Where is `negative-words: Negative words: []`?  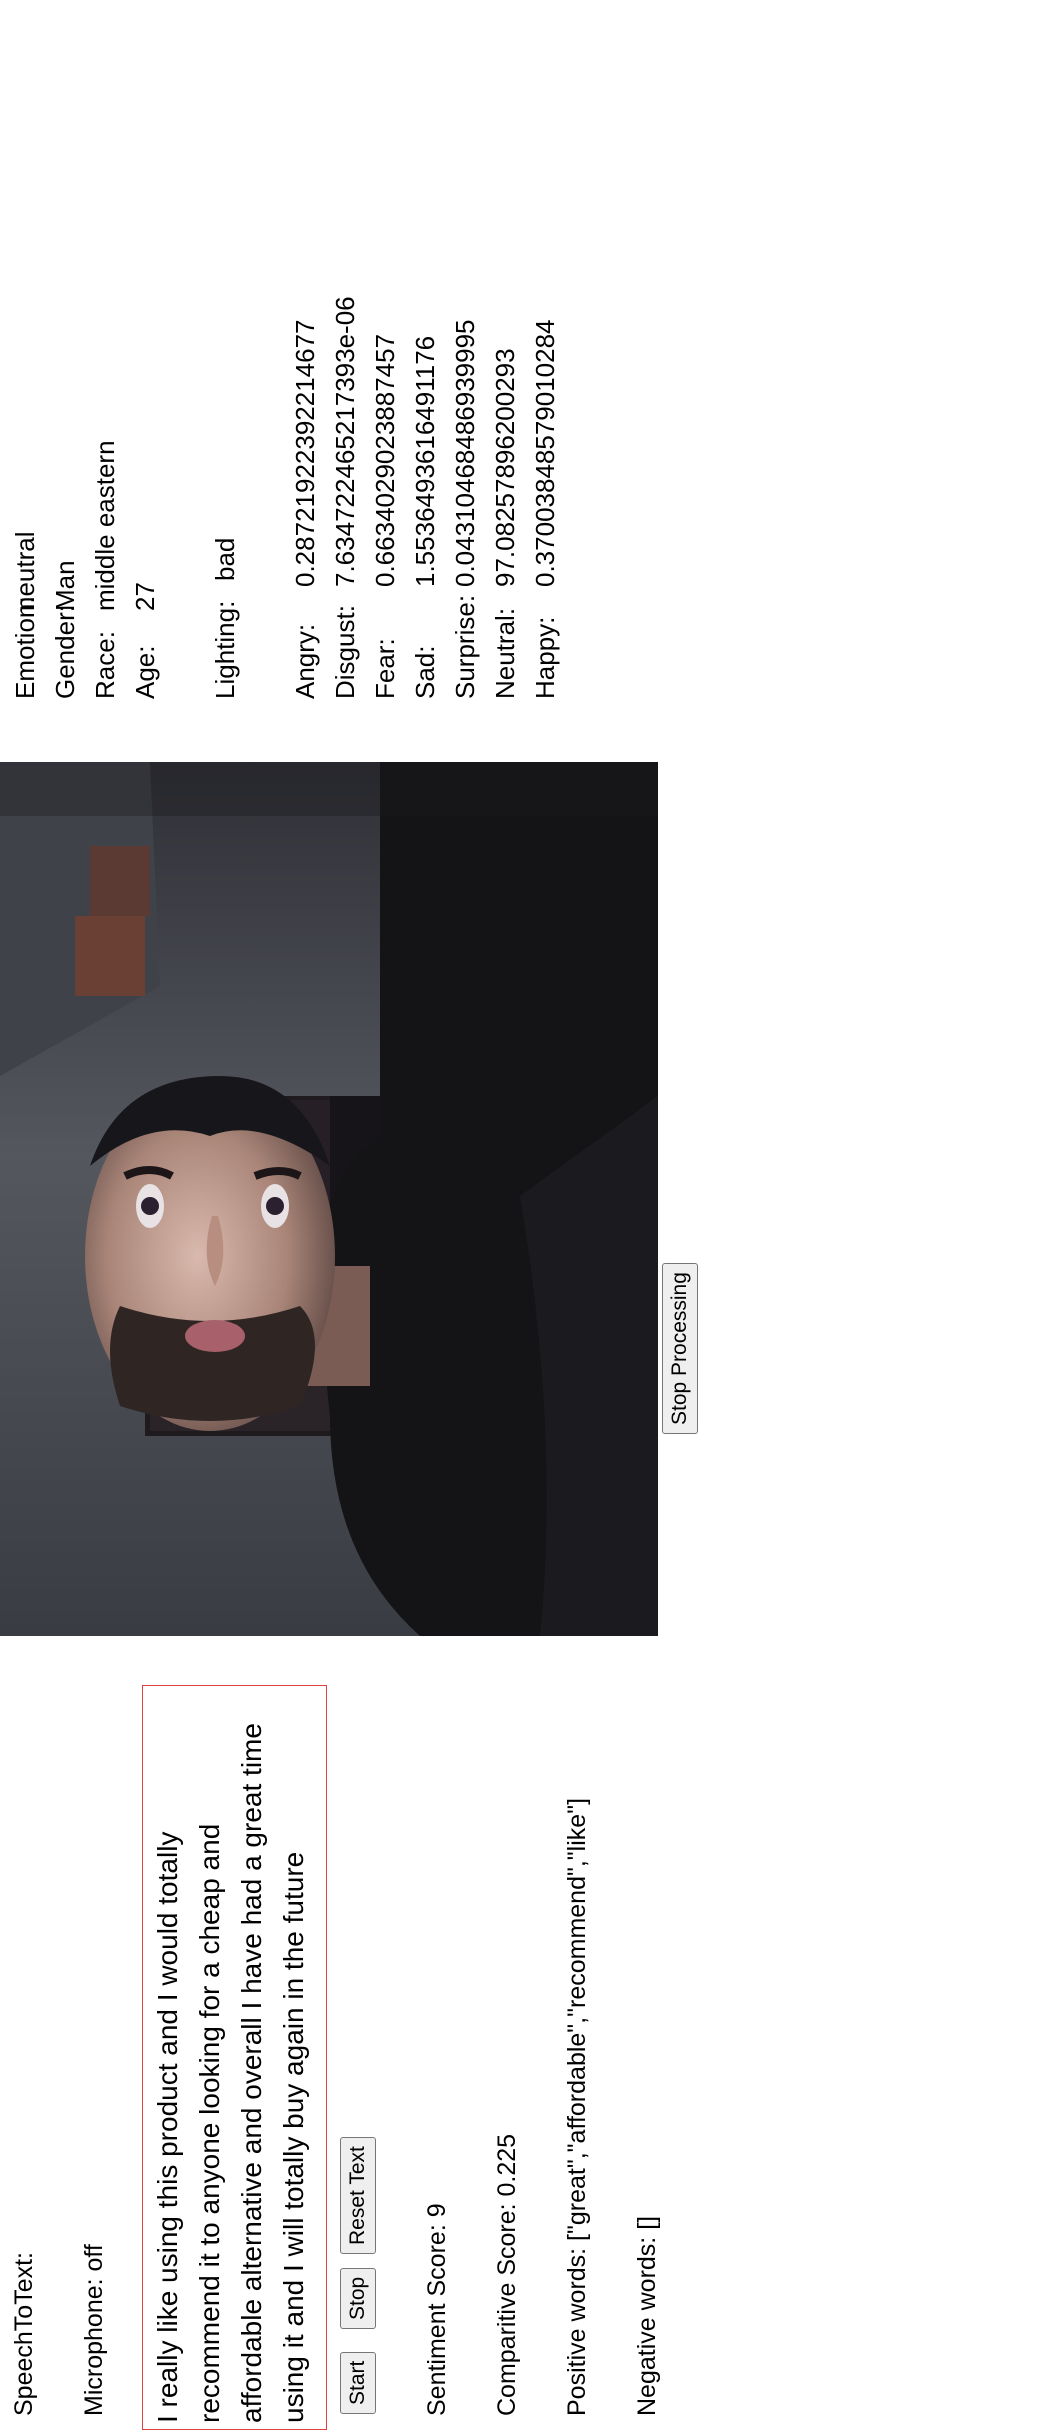
negative-words: Negative words: [] is located at coordinates (647, 2315).